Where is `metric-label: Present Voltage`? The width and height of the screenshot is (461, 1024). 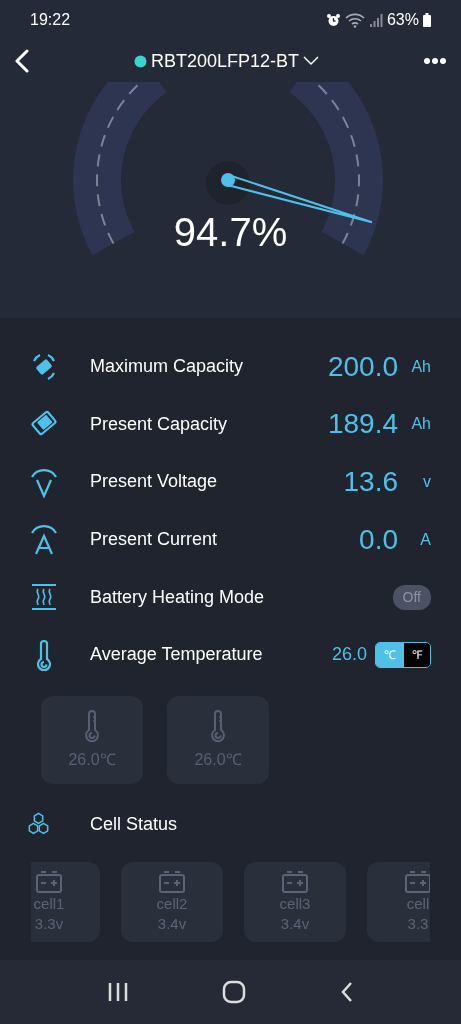 metric-label: Present Voltage is located at coordinates (154, 482).